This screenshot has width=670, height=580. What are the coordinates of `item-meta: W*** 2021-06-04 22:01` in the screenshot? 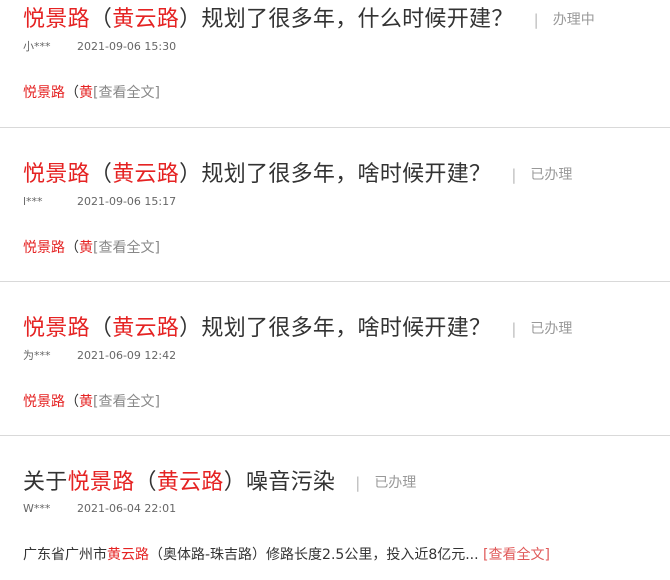 It's located at (99, 509).